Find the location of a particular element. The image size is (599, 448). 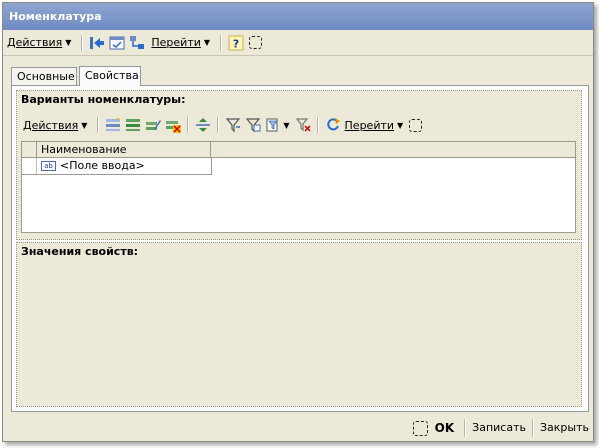

help-glyph: ? is located at coordinates (236, 43).